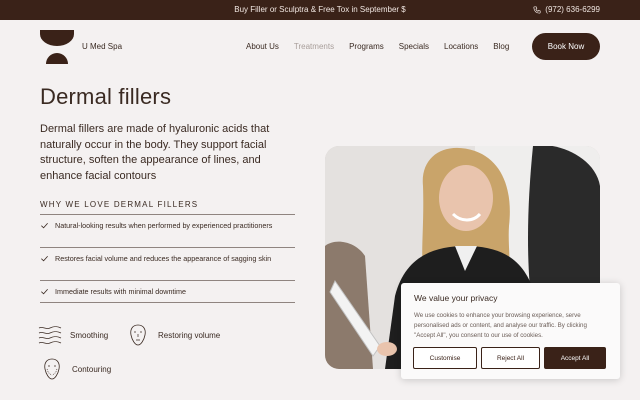  I want to click on list-item: Immediate results with minimal downtime, so click(167, 292).